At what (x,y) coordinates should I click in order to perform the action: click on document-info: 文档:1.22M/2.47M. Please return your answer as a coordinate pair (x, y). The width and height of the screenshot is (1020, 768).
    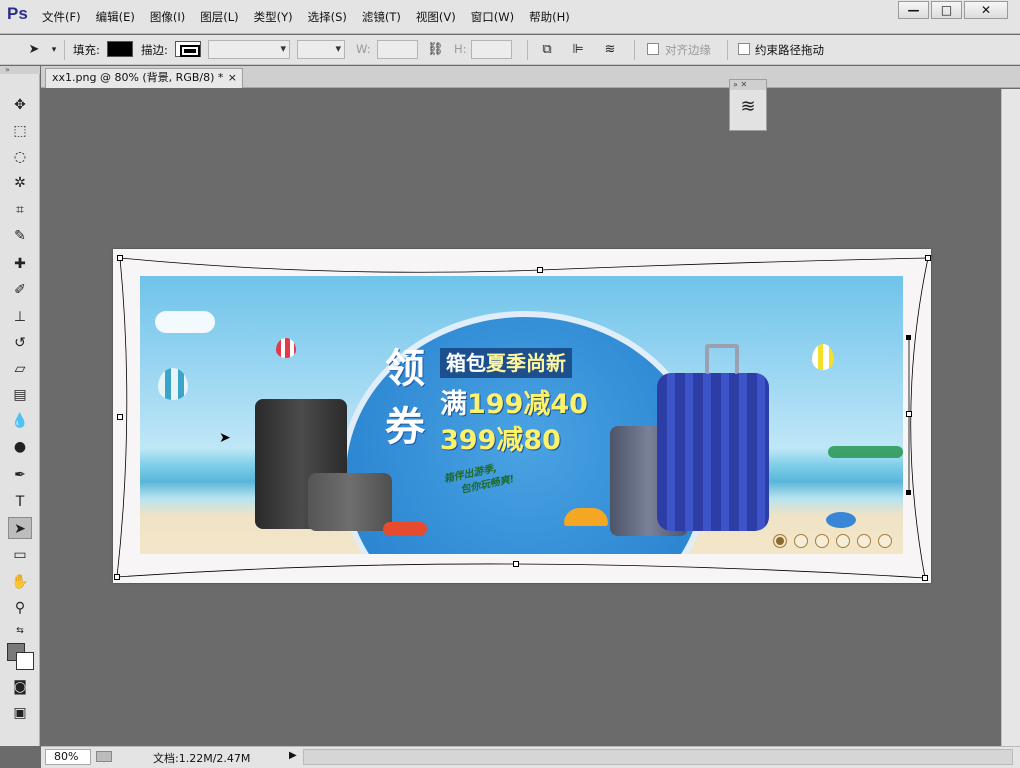
    Looking at the image, I should click on (202, 758).